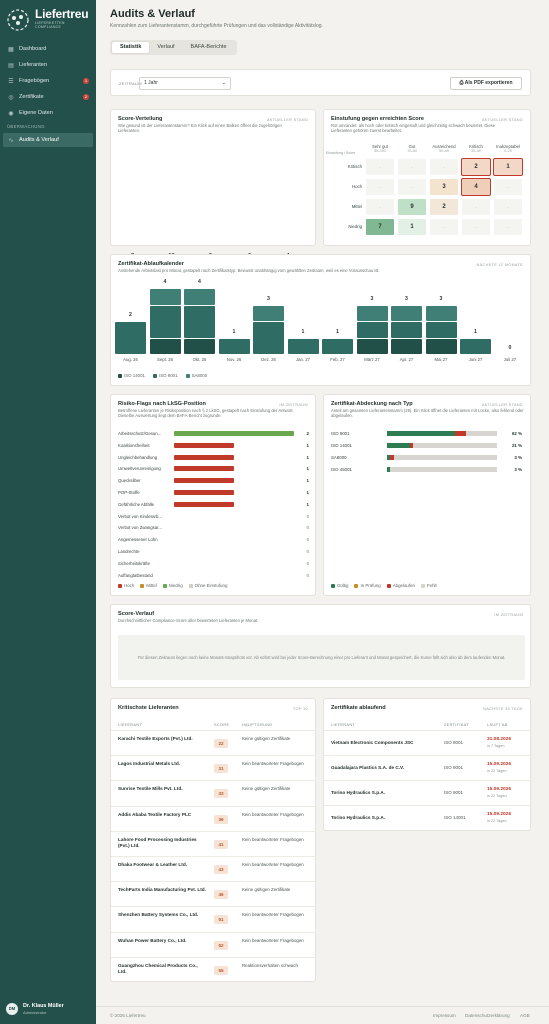 Image resolution: width=549 pixels, height=1024 pixels. What do you see at coordinates (48, 65) in the screenshot?
I see `sidebar-item-suppliers: ▤ Lieferanten` at bounding box center [48, 65].